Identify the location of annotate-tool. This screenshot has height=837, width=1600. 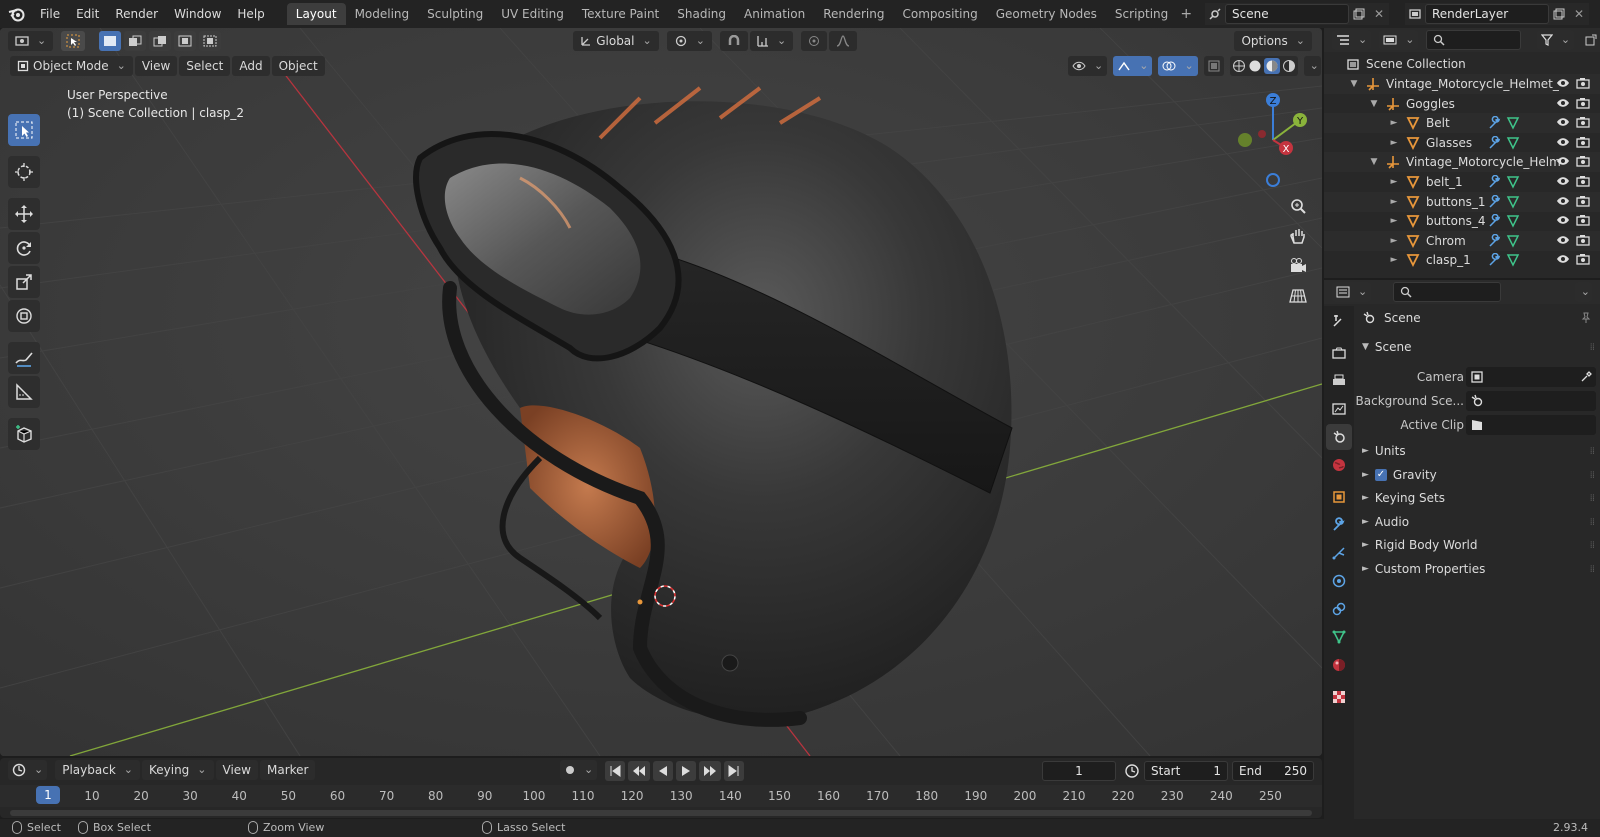
(24, 358).